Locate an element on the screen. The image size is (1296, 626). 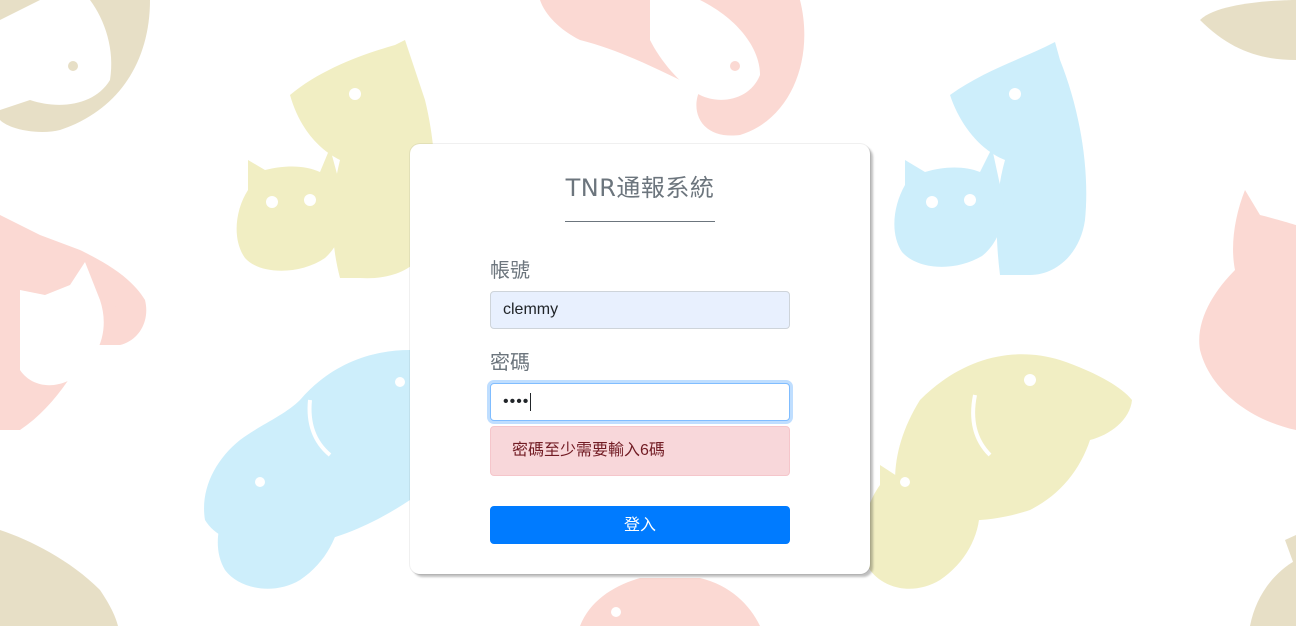
username-value: clemmy is located at coordinates (531, 309).